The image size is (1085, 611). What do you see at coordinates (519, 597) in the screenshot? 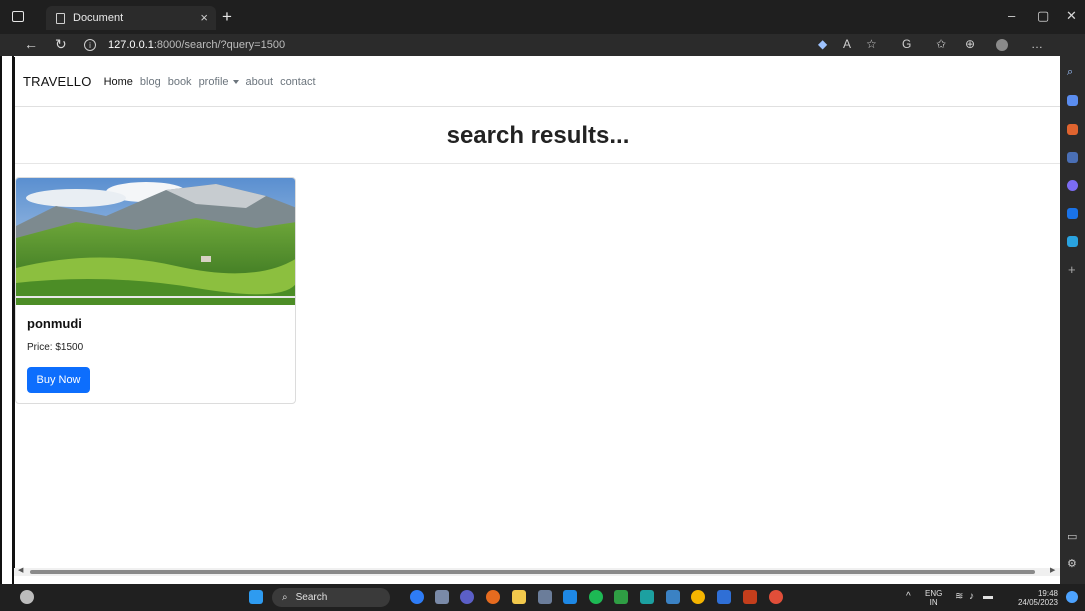
I see `taskbar-files-icon` at bounding box center [519, 597].